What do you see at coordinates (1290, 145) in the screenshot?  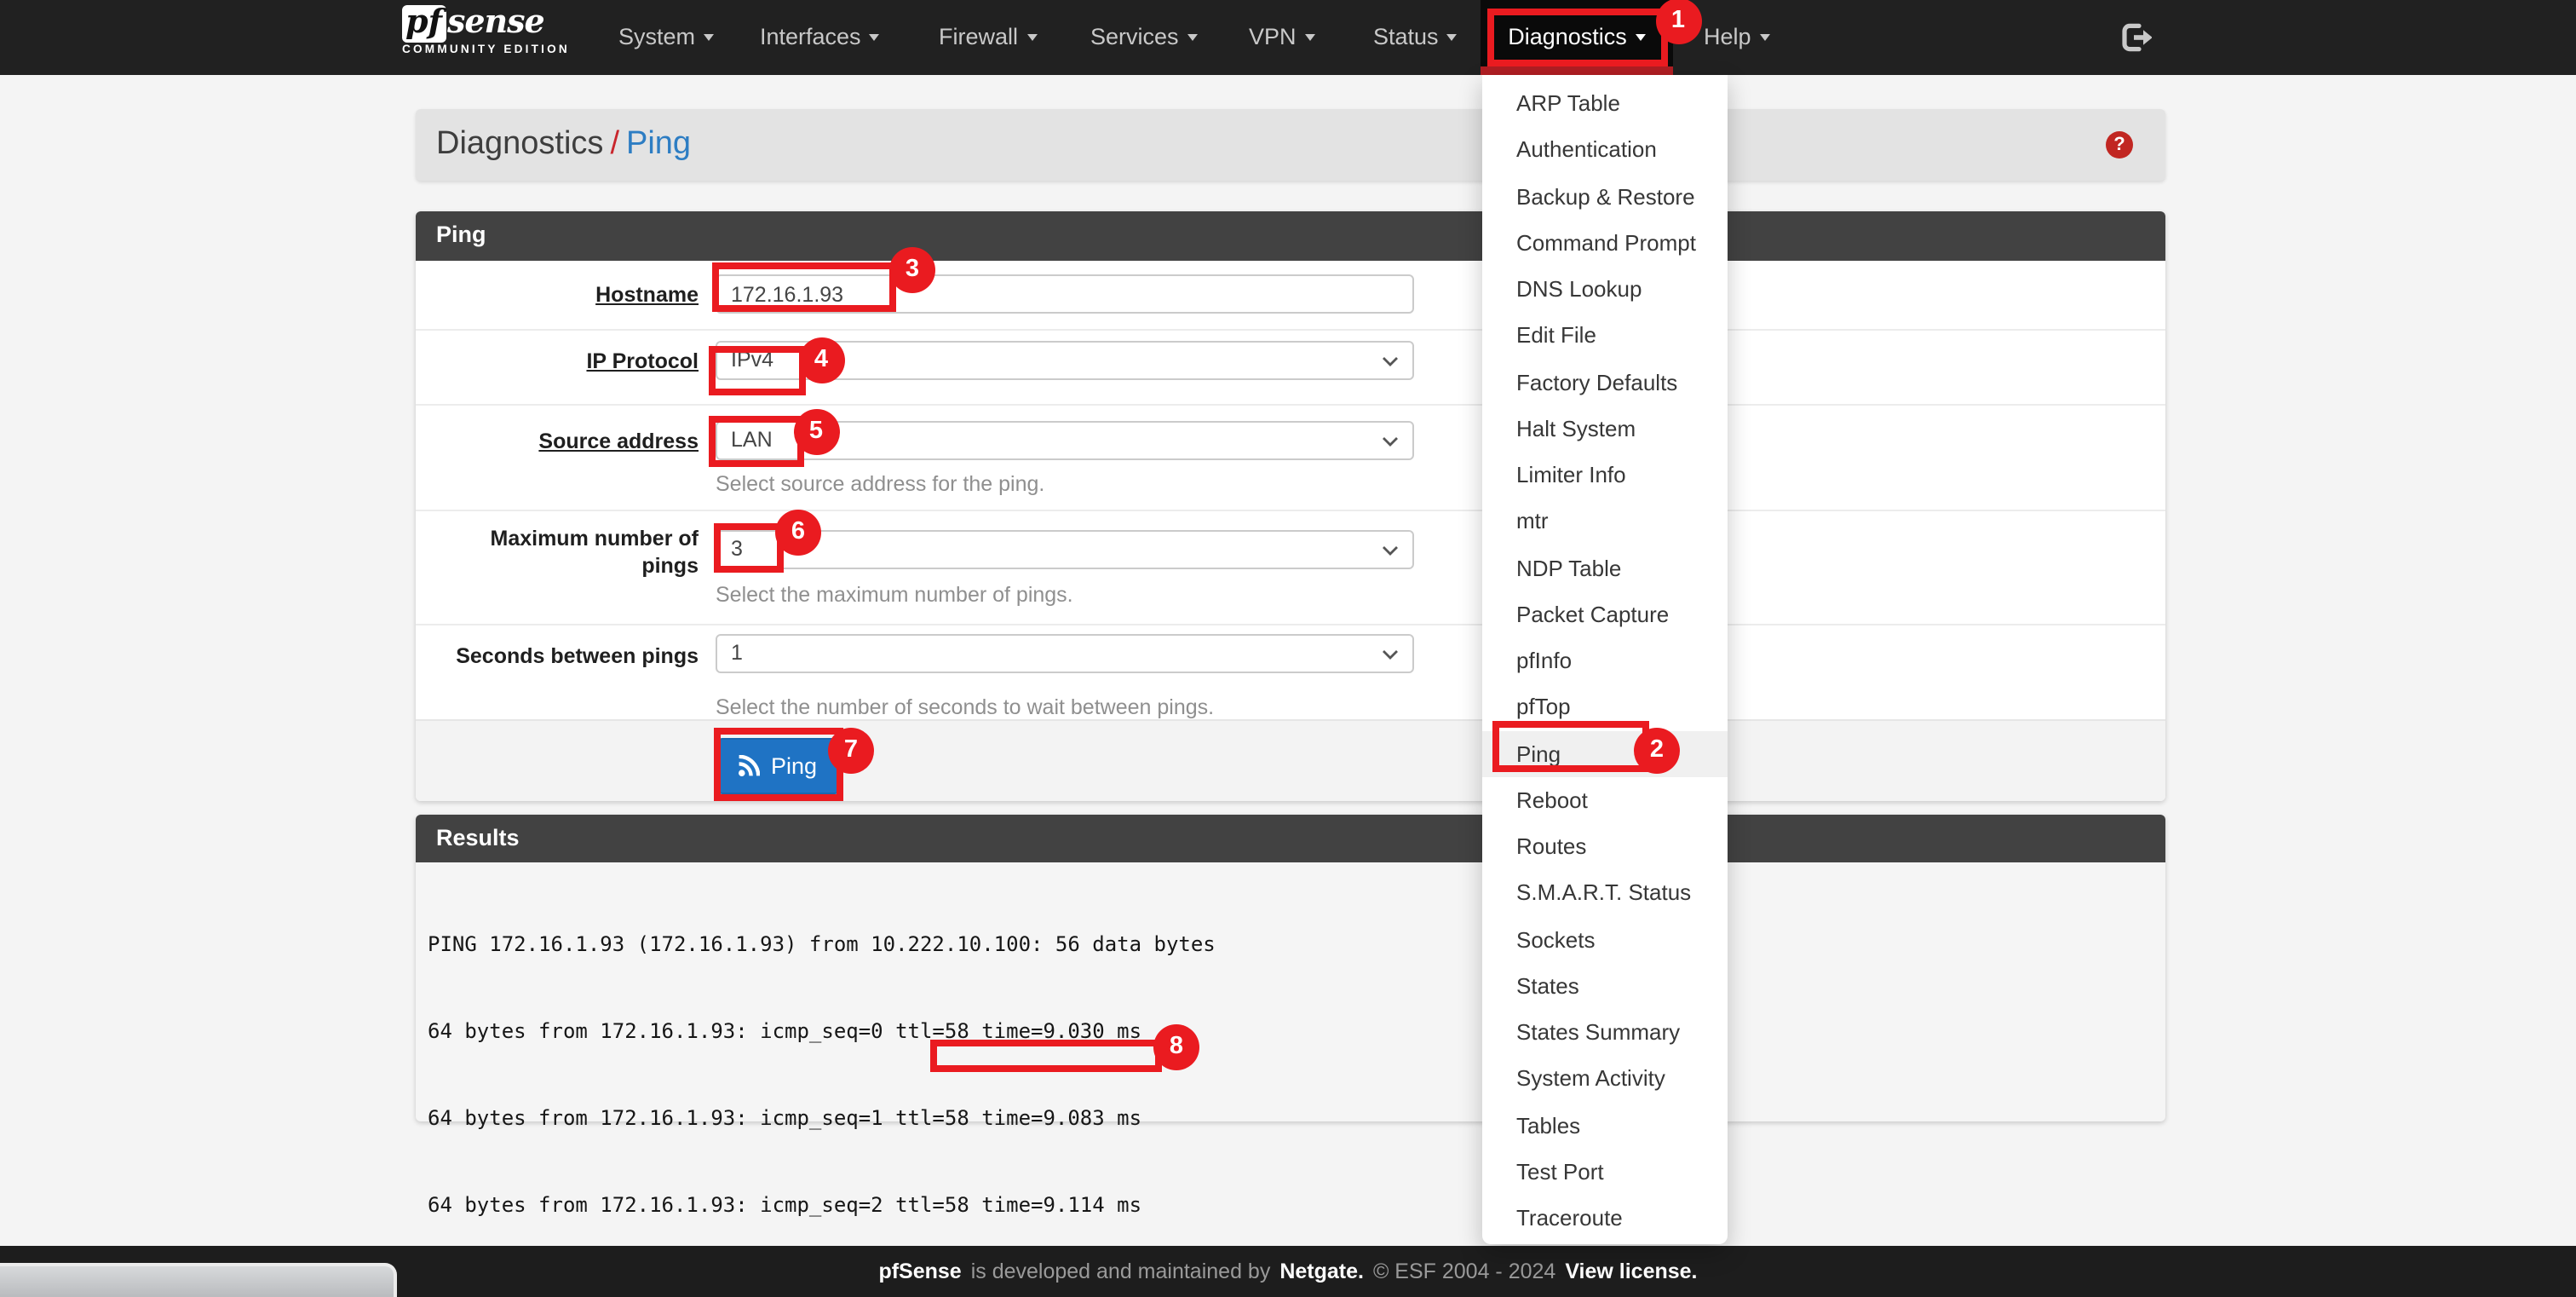 I see `breadcrumb-bar: Diagnostics / Ping ?` at bounding box center [1290, 145].